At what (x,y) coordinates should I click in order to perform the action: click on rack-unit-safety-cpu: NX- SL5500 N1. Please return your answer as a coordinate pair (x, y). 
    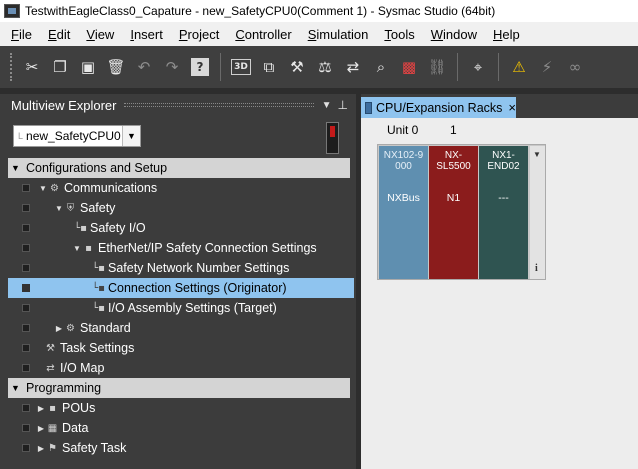
    Looking at the image, I should click on (453, 212).